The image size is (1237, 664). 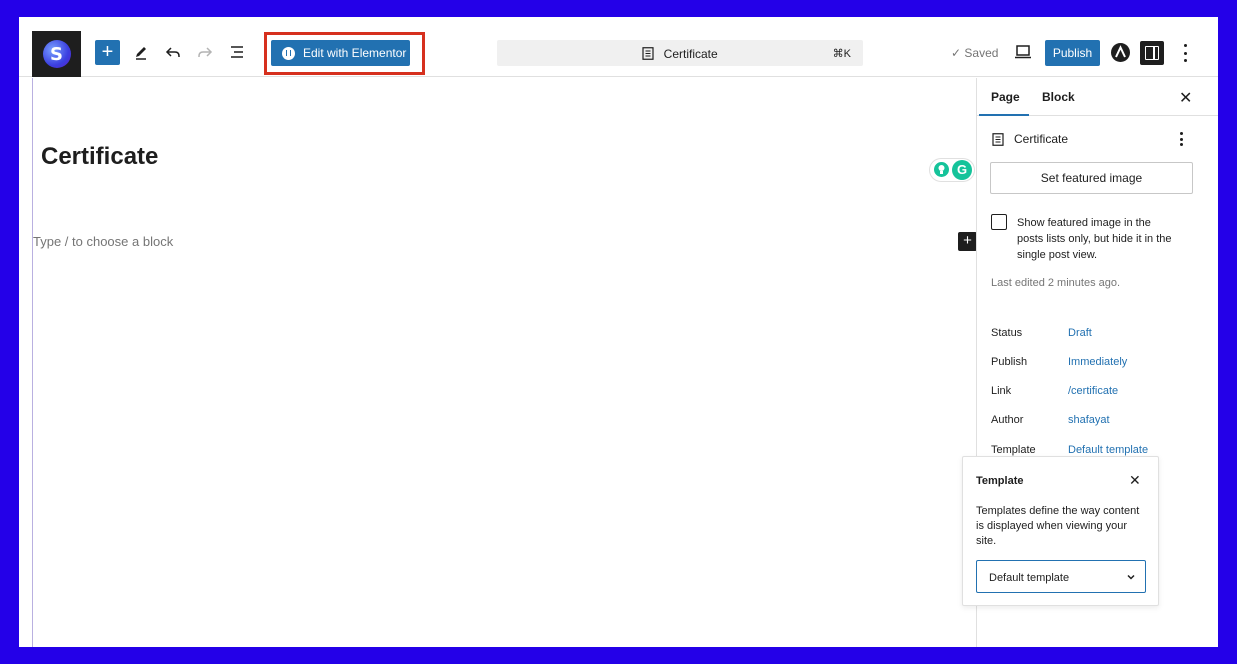 I want to click on status-value-link: Draft, so click(x=1080, y=333).